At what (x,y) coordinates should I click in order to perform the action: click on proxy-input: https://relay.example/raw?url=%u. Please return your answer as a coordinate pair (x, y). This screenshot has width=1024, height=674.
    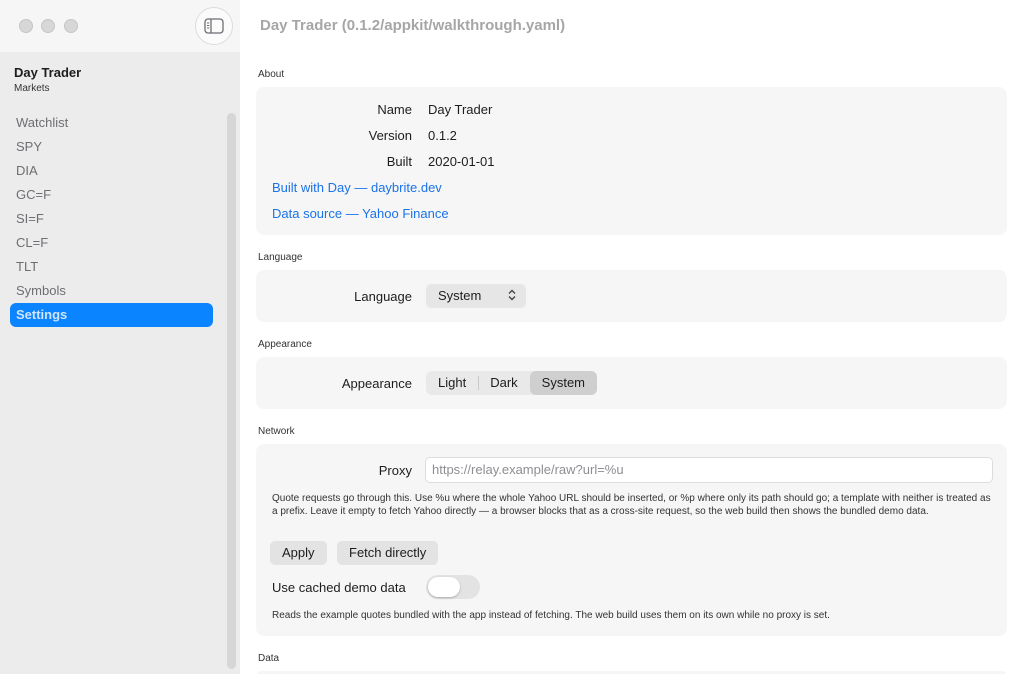
    Looking at the image, I should click on (709, 470).